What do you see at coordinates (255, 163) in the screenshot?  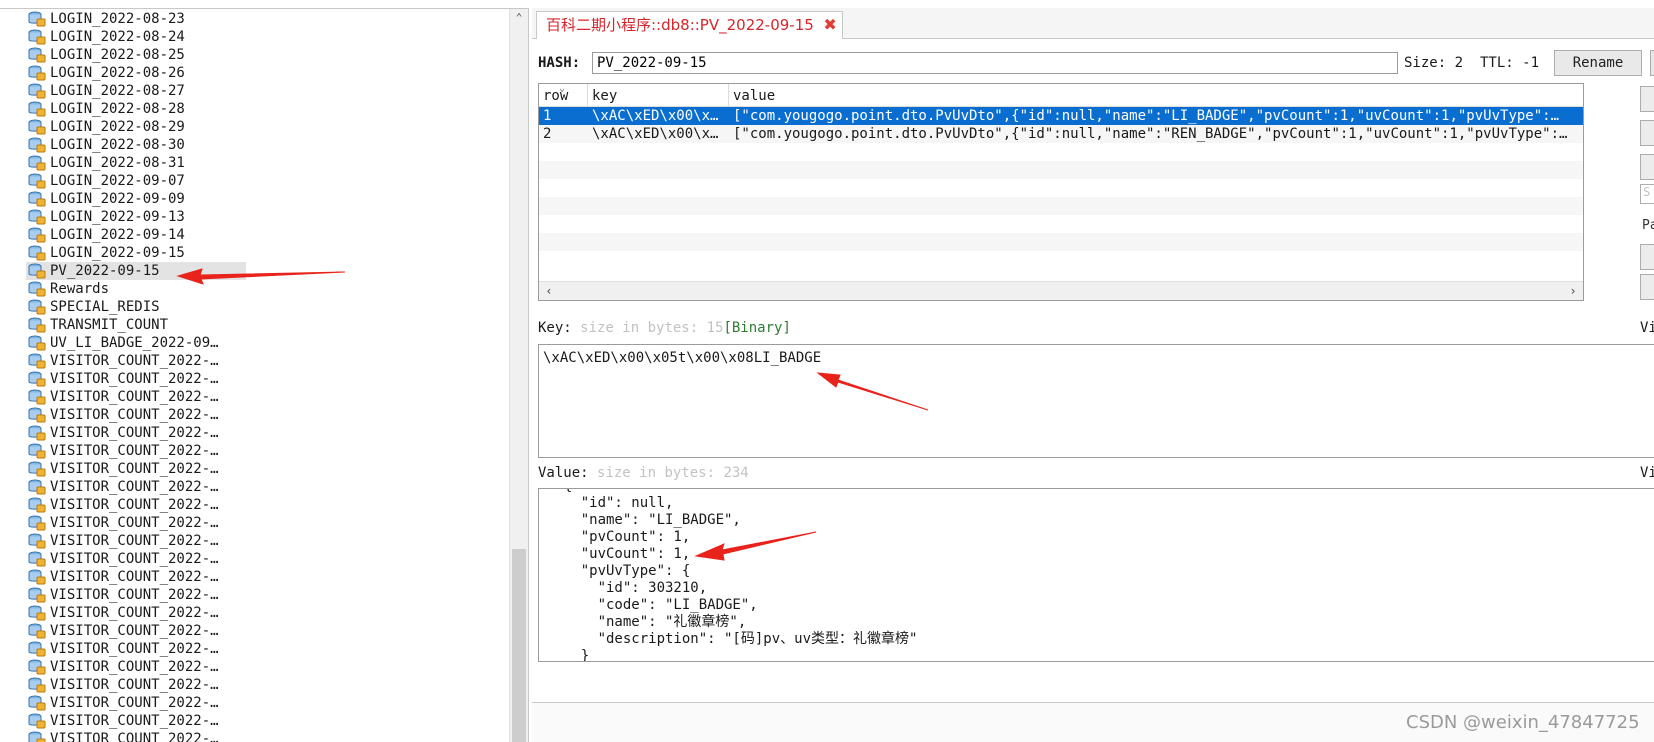 I see `tree-item: LOGIN_2022-08-31` at bounding box center [255, 163].